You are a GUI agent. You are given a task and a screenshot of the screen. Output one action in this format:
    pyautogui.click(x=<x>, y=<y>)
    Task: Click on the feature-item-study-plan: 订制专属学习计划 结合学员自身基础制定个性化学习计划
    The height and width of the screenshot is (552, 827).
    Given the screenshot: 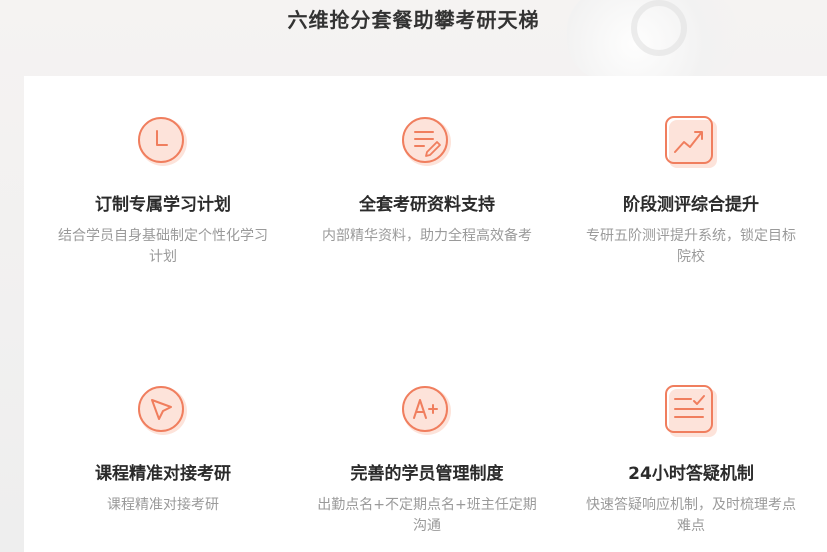 What is the action you would take?
    pyautogui.click(x=163, y=191)
    